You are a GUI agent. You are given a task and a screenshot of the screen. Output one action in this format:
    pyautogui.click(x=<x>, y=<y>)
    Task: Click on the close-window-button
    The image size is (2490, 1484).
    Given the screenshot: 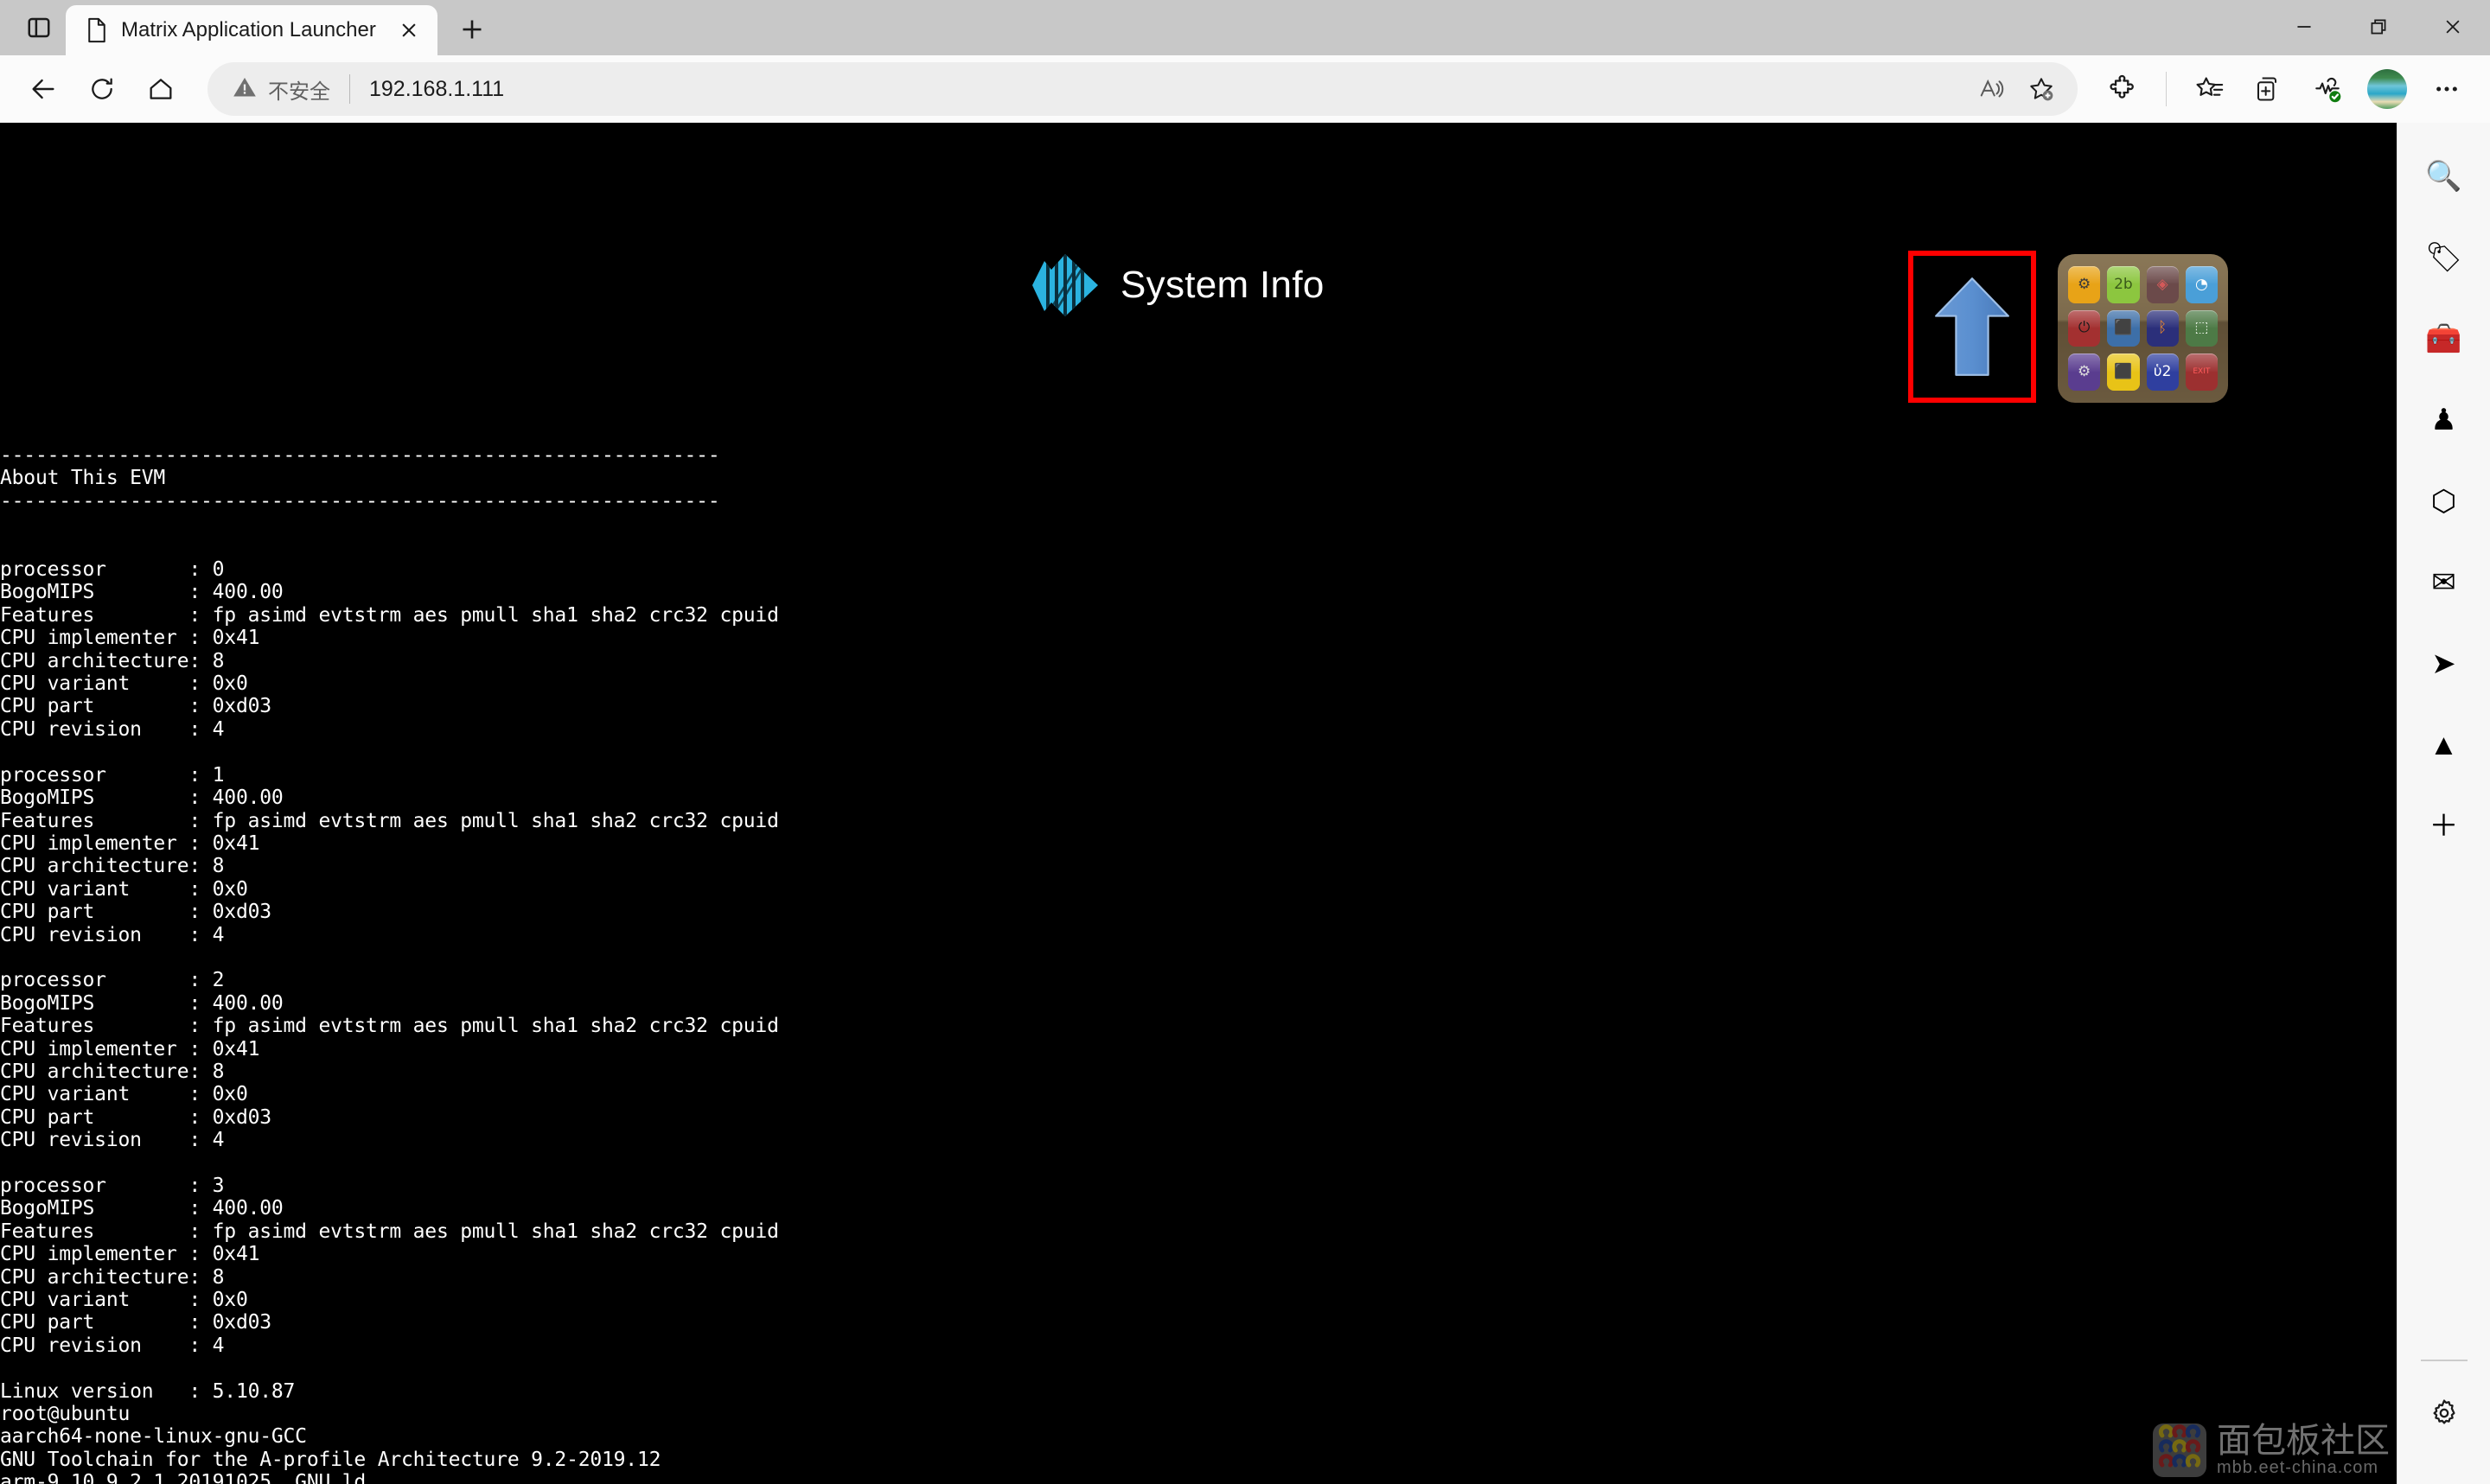 What is the action you would take?
    pyautogui.click(x=2453, y=27)
    